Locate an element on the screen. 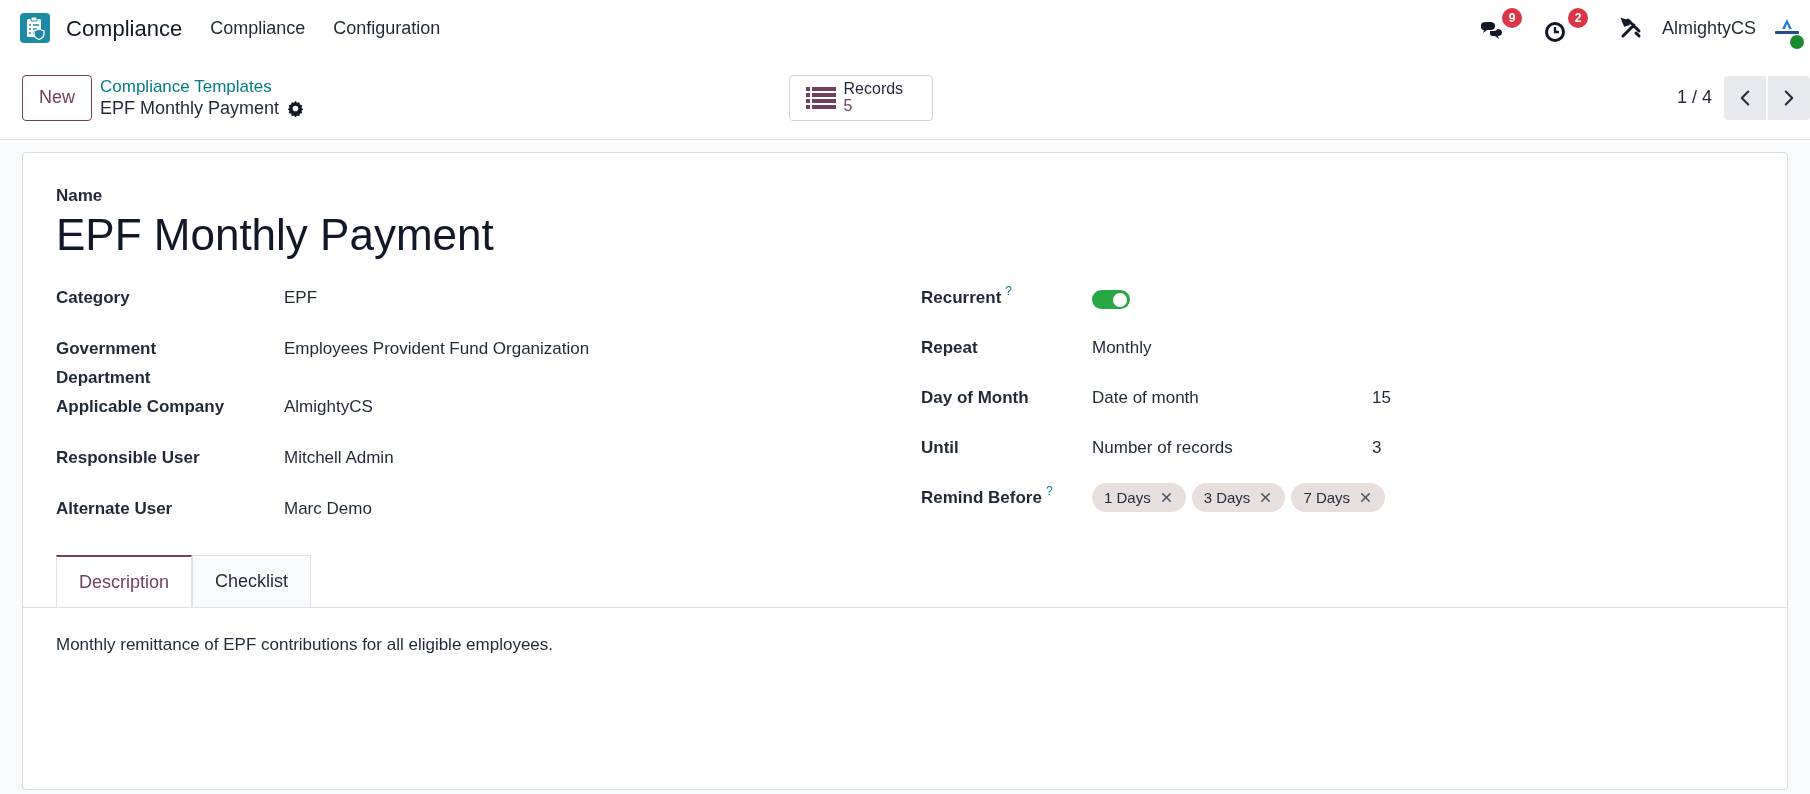 The width and height of the screenshot is (1810, 794). field-label: Until is located at coordinates (940, 448).